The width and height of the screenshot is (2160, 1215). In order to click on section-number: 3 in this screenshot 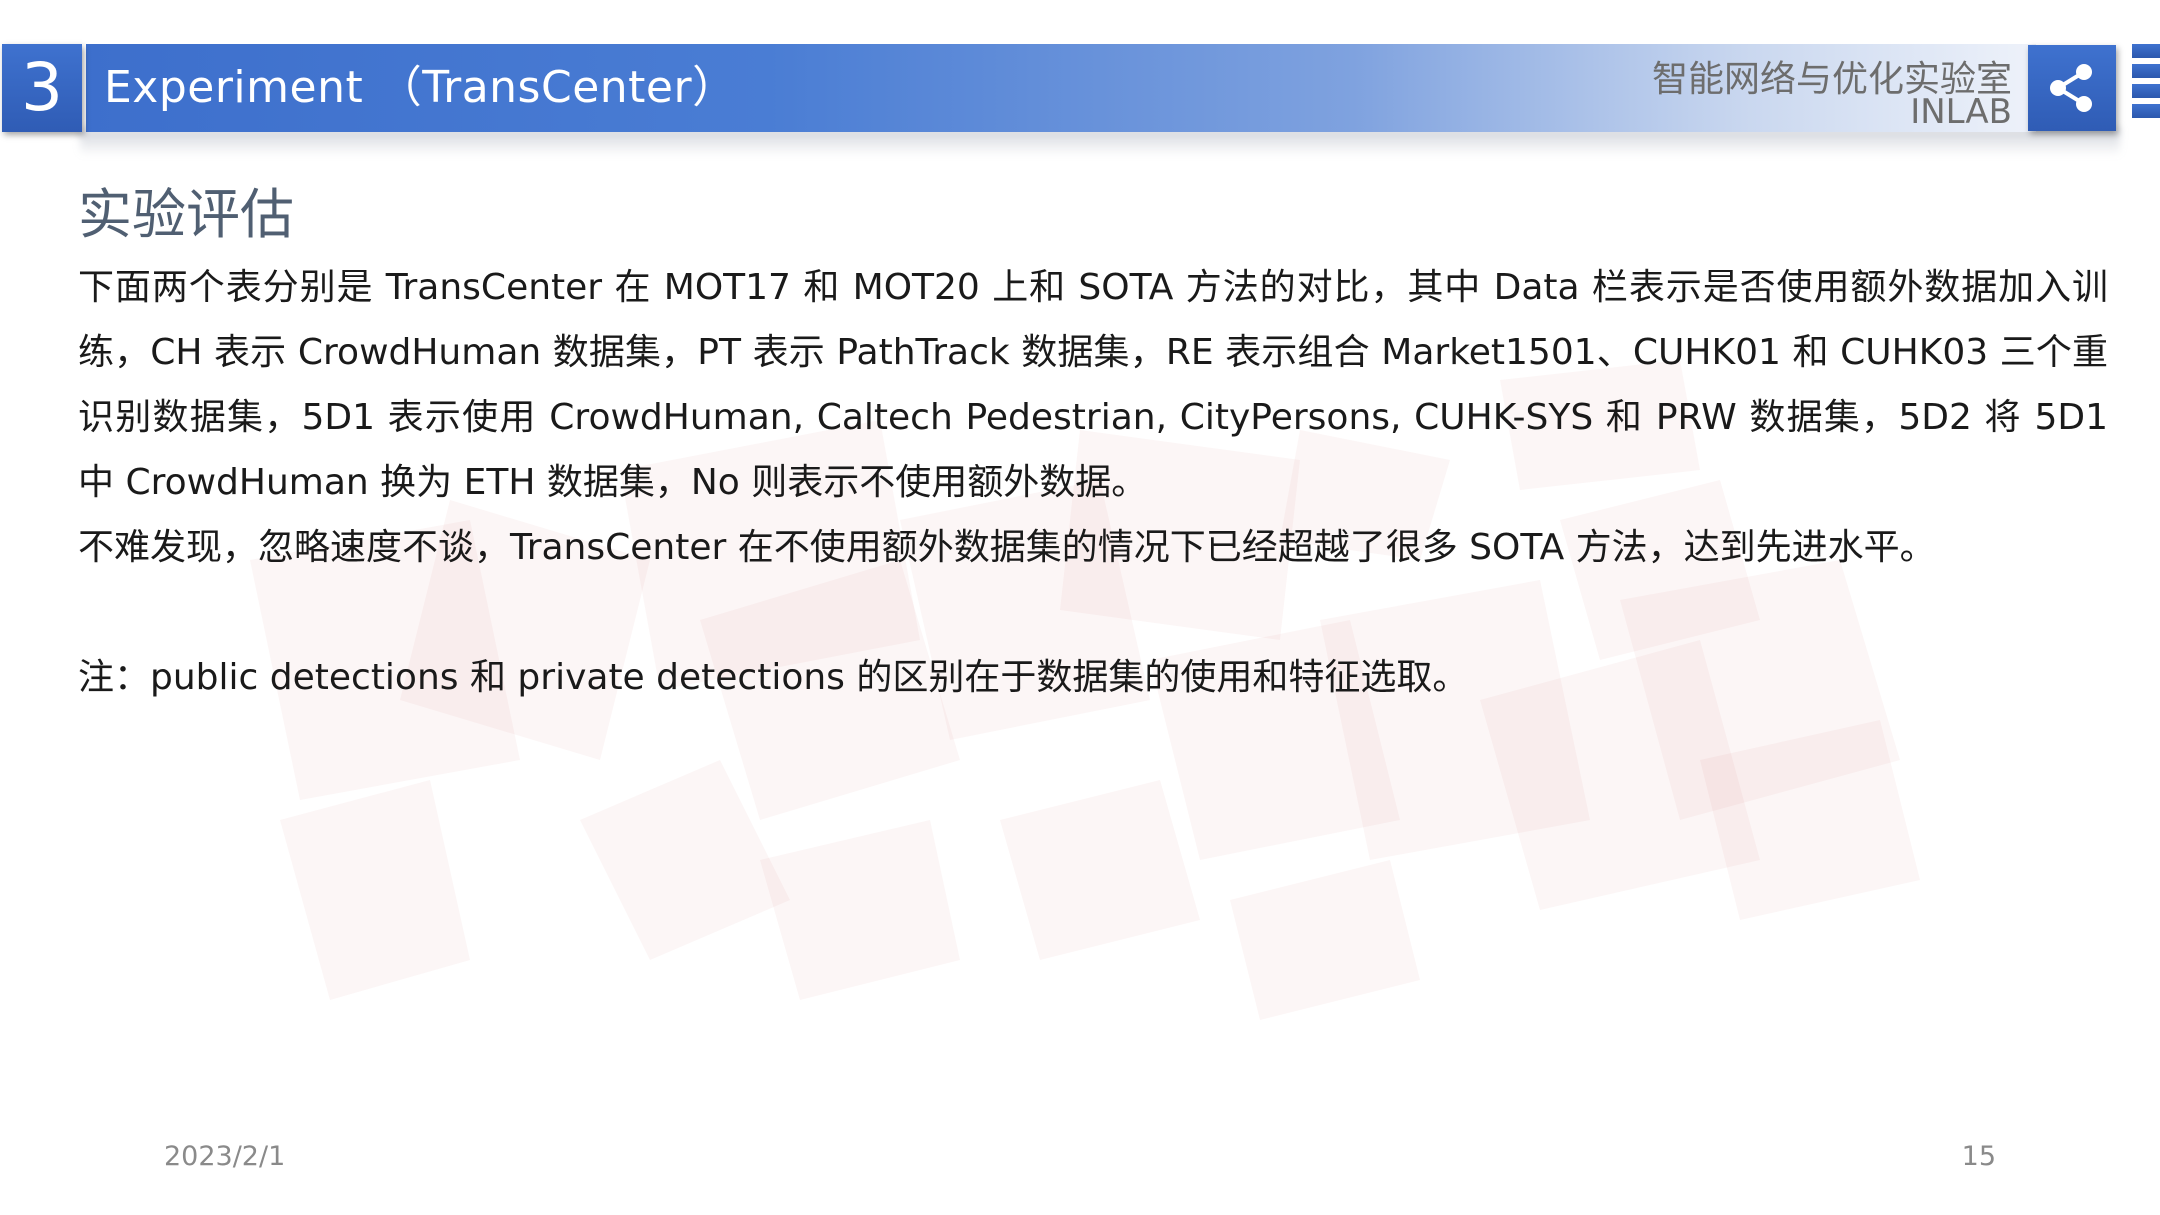, I will do `click(42, 88)`.